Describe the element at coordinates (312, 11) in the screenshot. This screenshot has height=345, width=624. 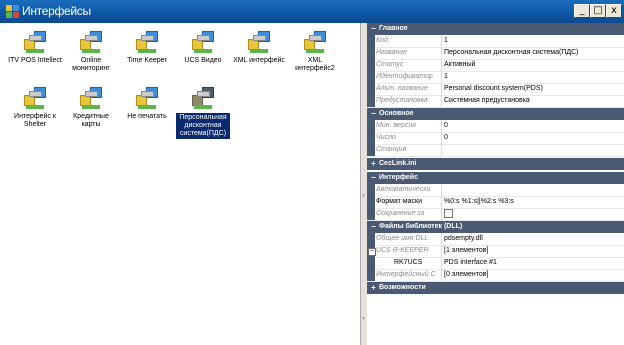
I see `title-bar: Интерфейсы _ □ x` at that location.